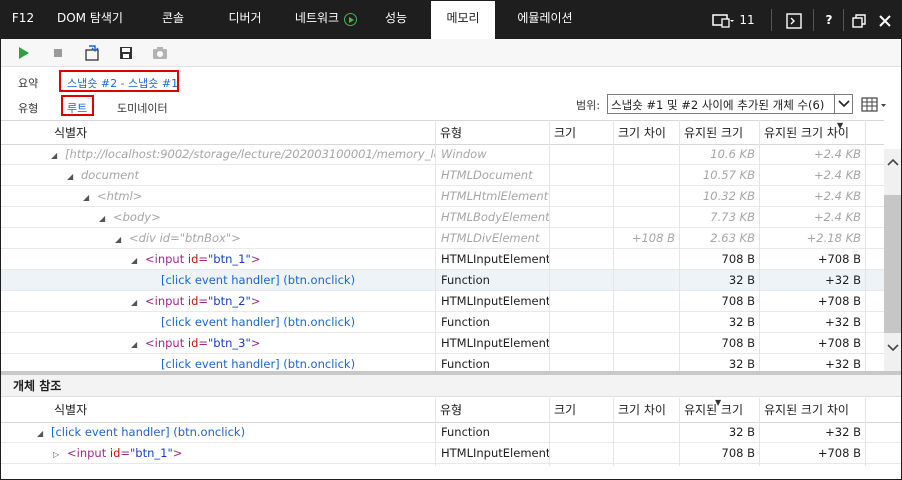 This screenshot has height=480, width=902. What do you see at coordinates (142, 108) in the screenshot?
I see `dominators-tab: 도미네이터` at bounding box center [142, 108].